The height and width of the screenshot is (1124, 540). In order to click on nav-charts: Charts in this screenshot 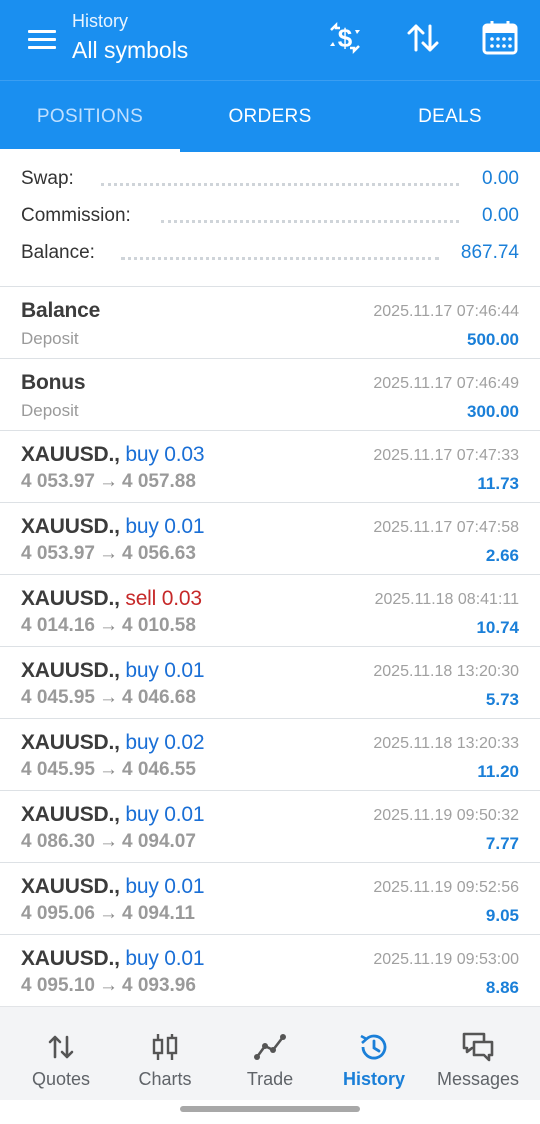, I will do `click(165, 1054)`.